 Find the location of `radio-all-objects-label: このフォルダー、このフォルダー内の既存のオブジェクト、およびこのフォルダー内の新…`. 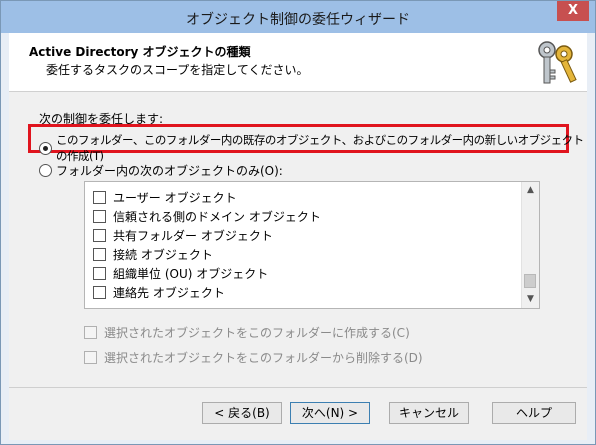

radio-all-objects-label: このフォルダー、このフォルダー内の既存のオブジェクト、およびこのフォルダー内の新… is located at coordinates (320, 148).